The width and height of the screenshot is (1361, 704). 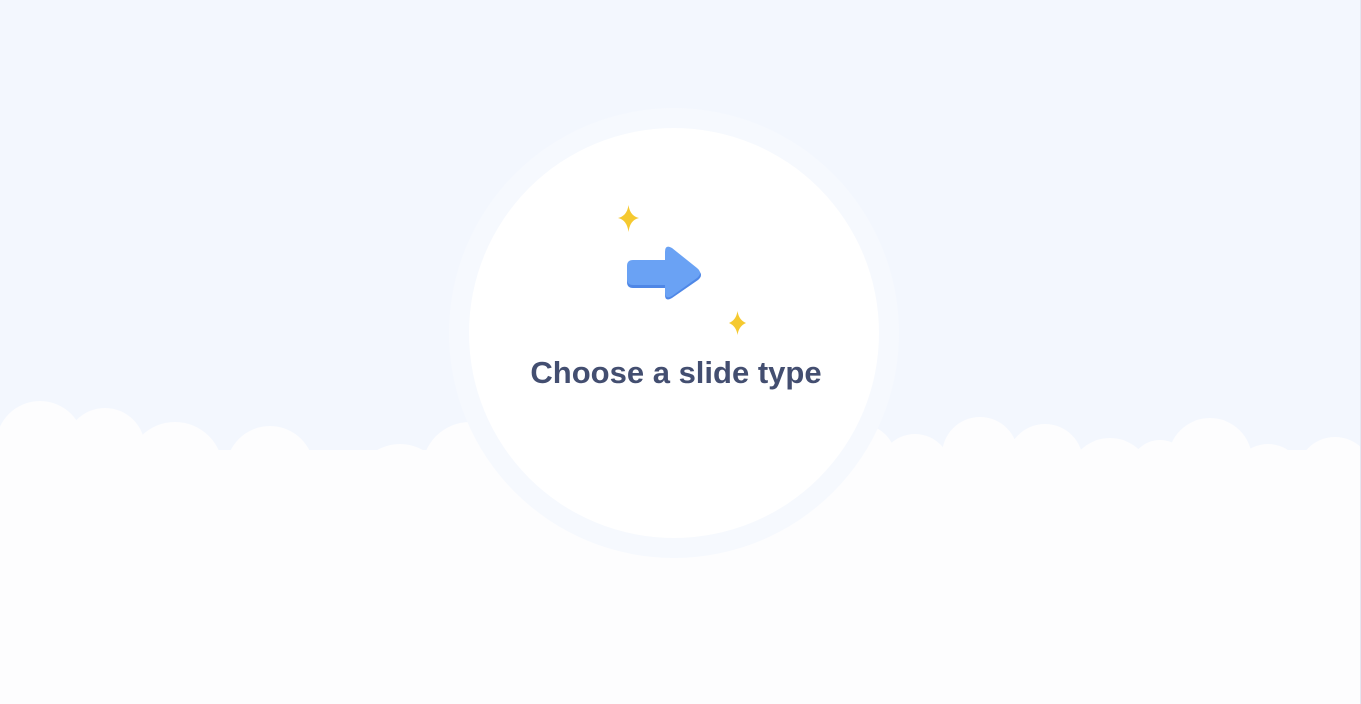 What do you see at coordinates (676, 372) in the screenshot?
I see `empty-state-title: Choose a slide type` at bounding box center [676, 372].